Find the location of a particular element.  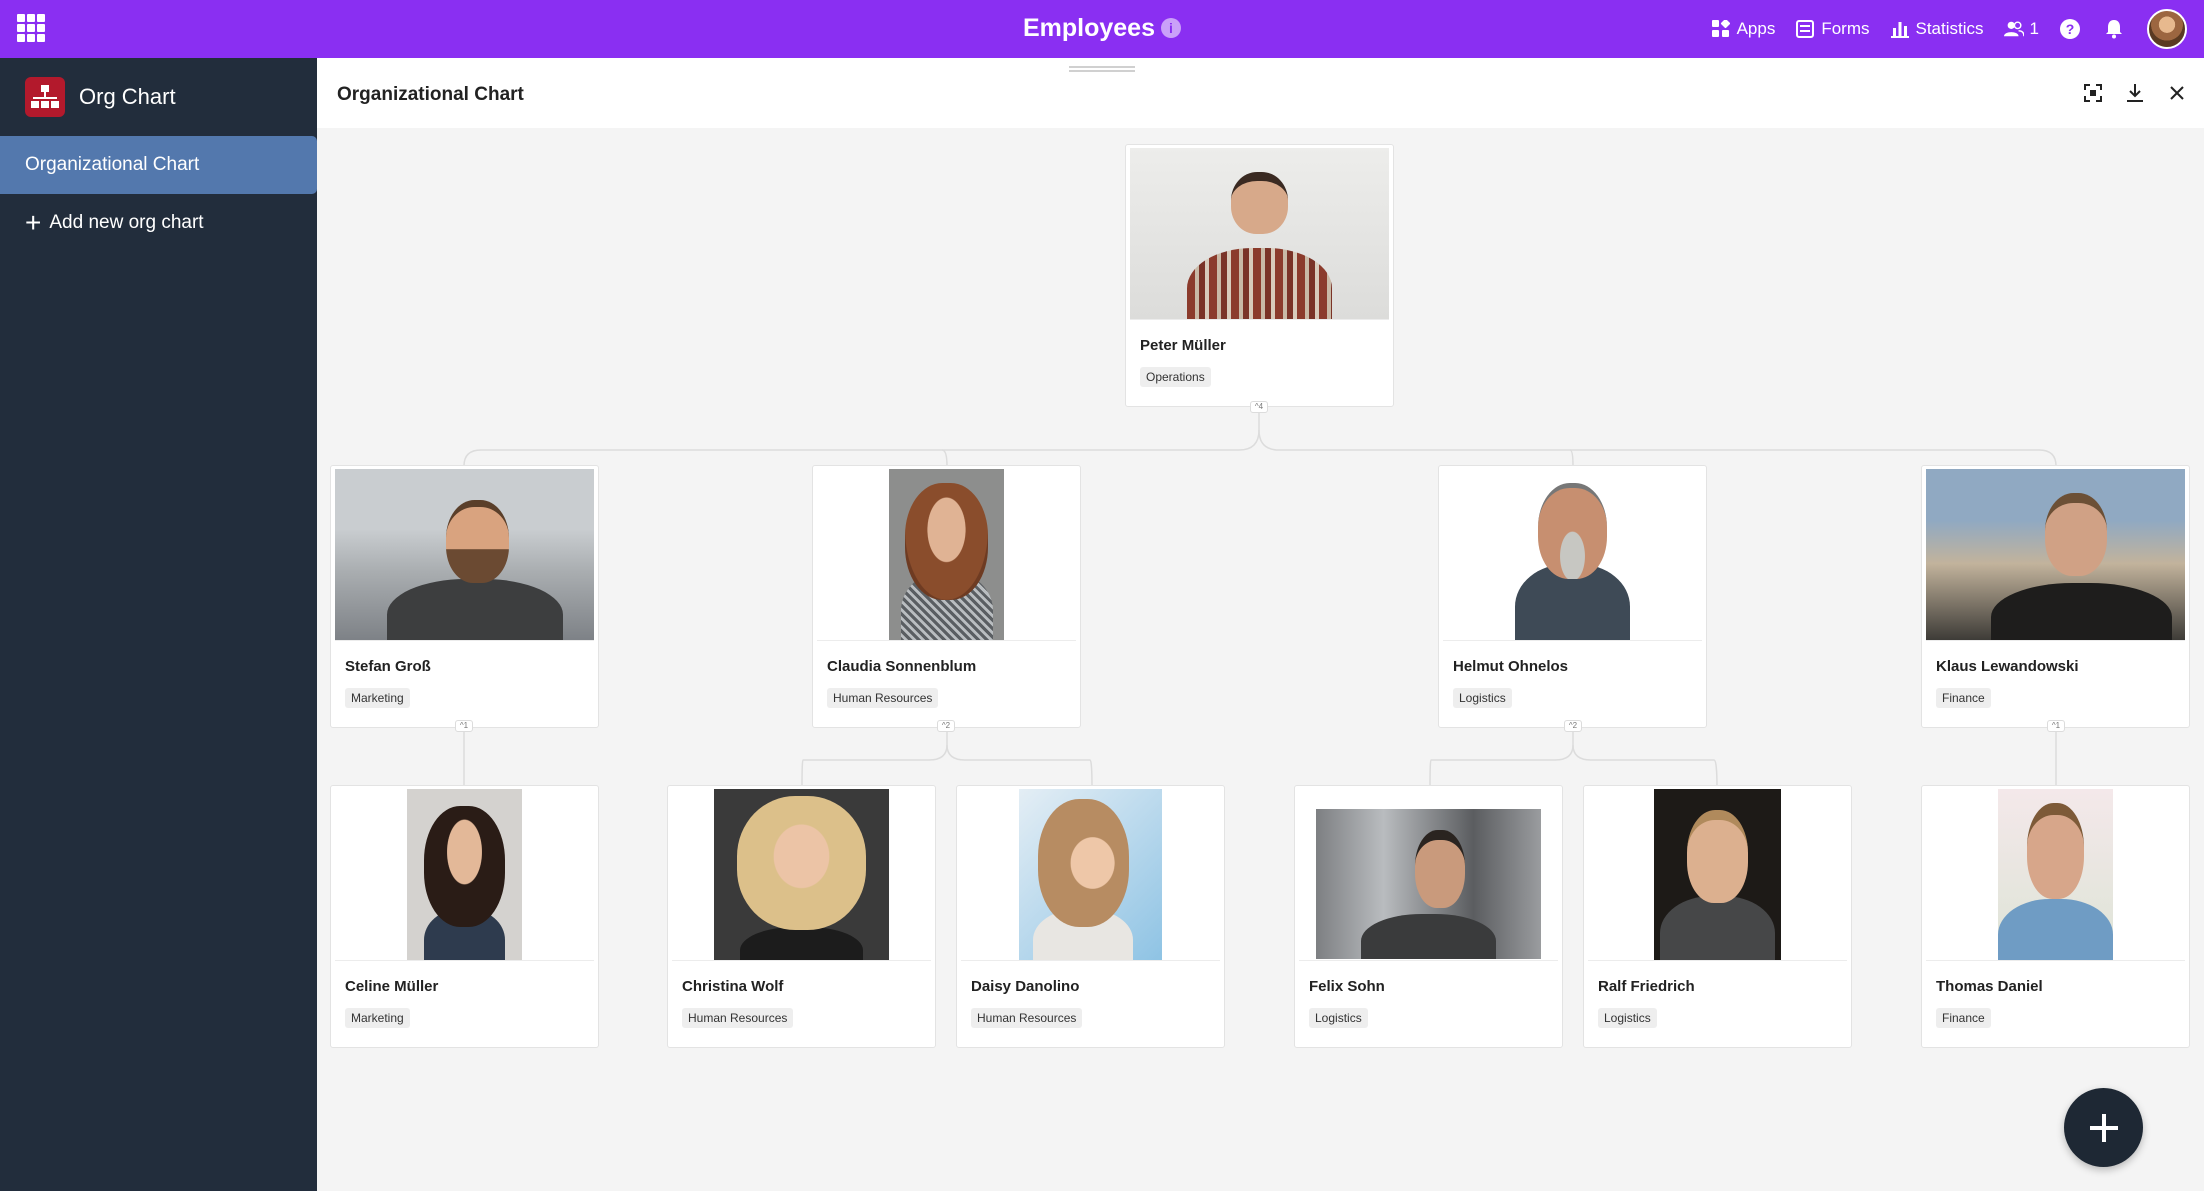

sidebar-item-organizational-chart: Organizational Chart is located at coordinates (158, 165).